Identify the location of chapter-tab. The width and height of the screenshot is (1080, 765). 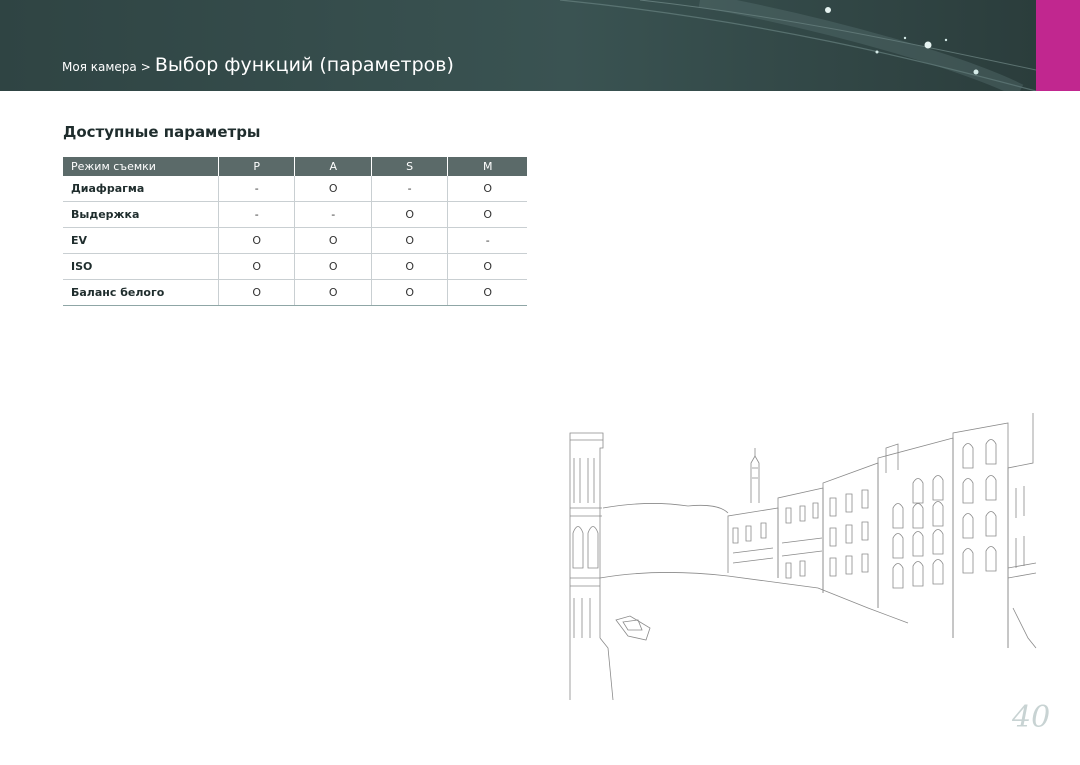
(1058, 45).